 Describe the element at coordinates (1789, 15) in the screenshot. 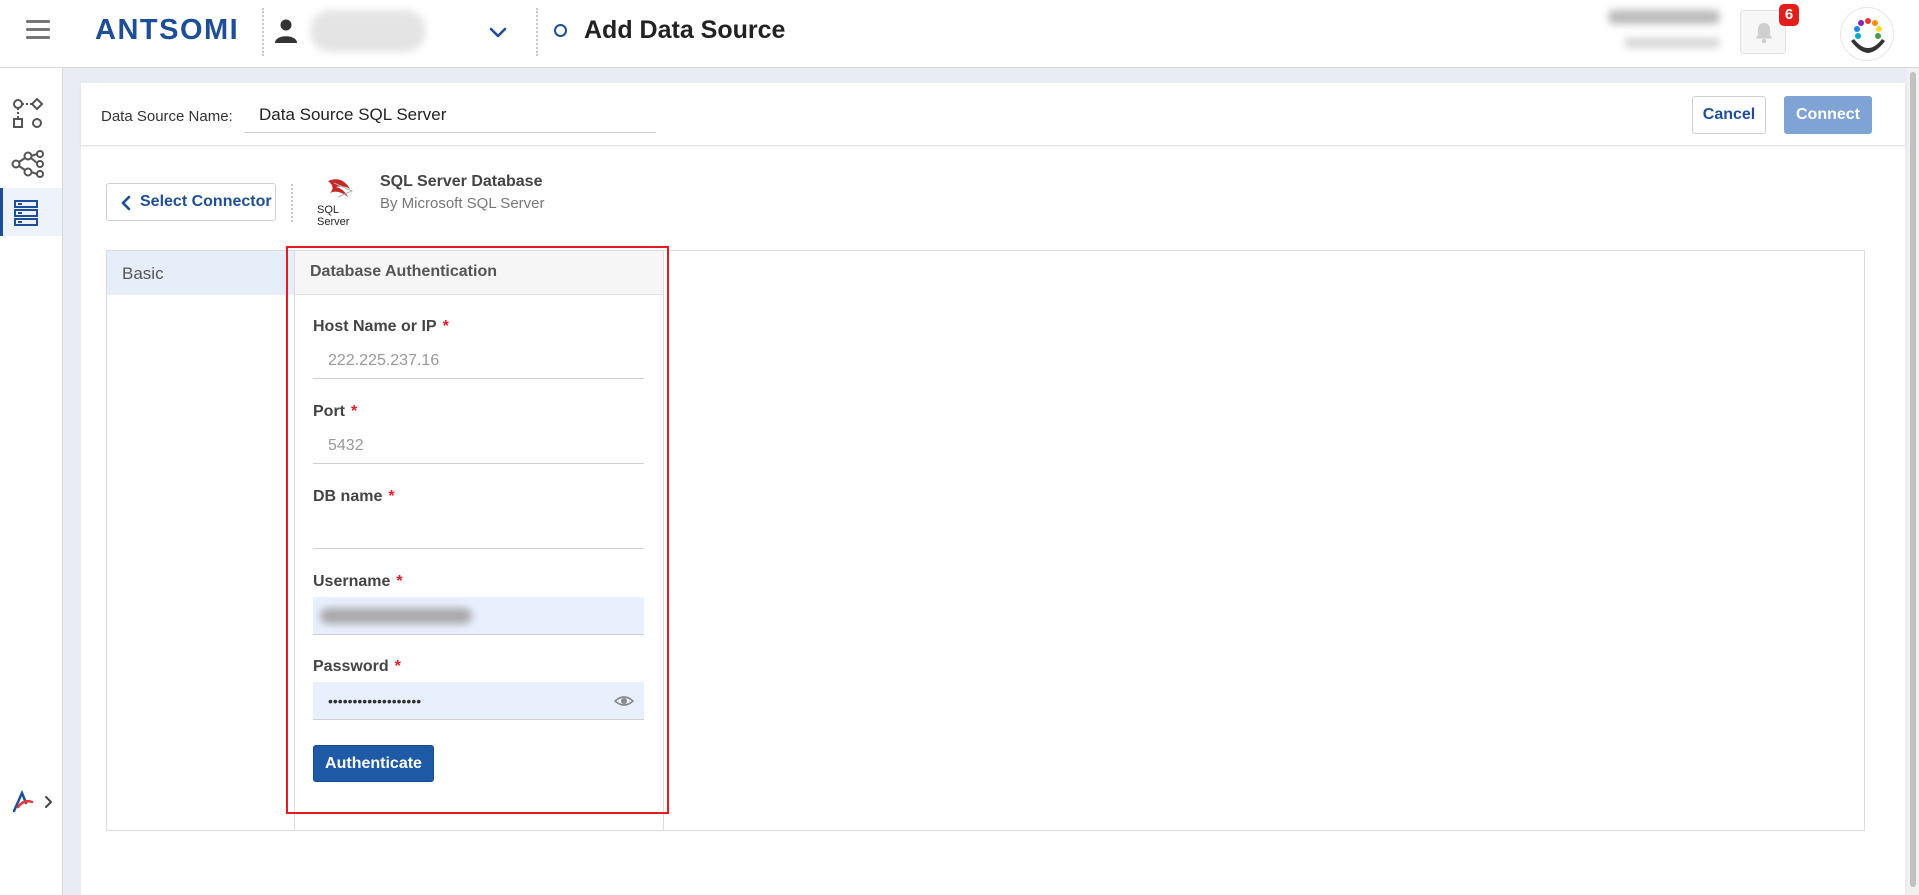

I see `notification-badge: 6` at that location.